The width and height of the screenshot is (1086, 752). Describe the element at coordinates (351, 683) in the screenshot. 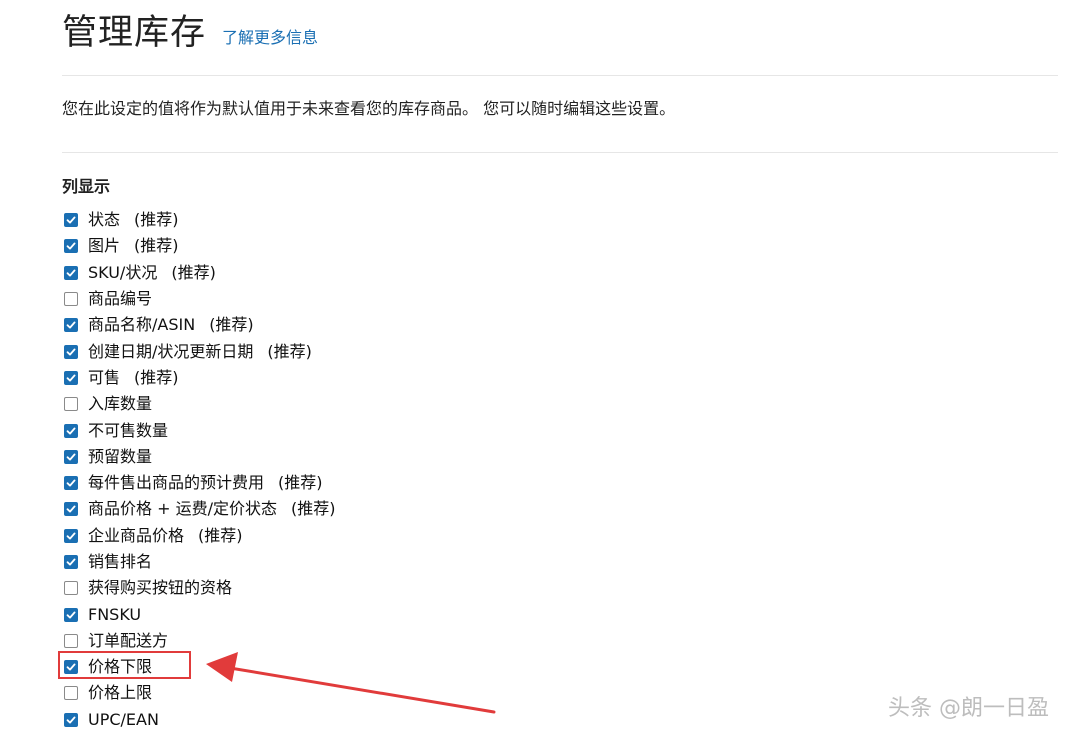

I see `arrow-annotation` at that location.